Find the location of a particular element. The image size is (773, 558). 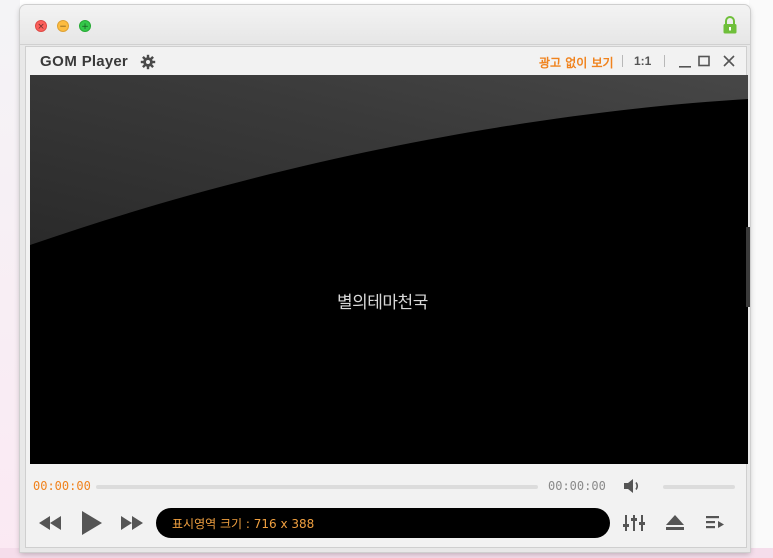

status-display: 표시영역 크기 : 716 x 388 is located at coordinates (383, 523).